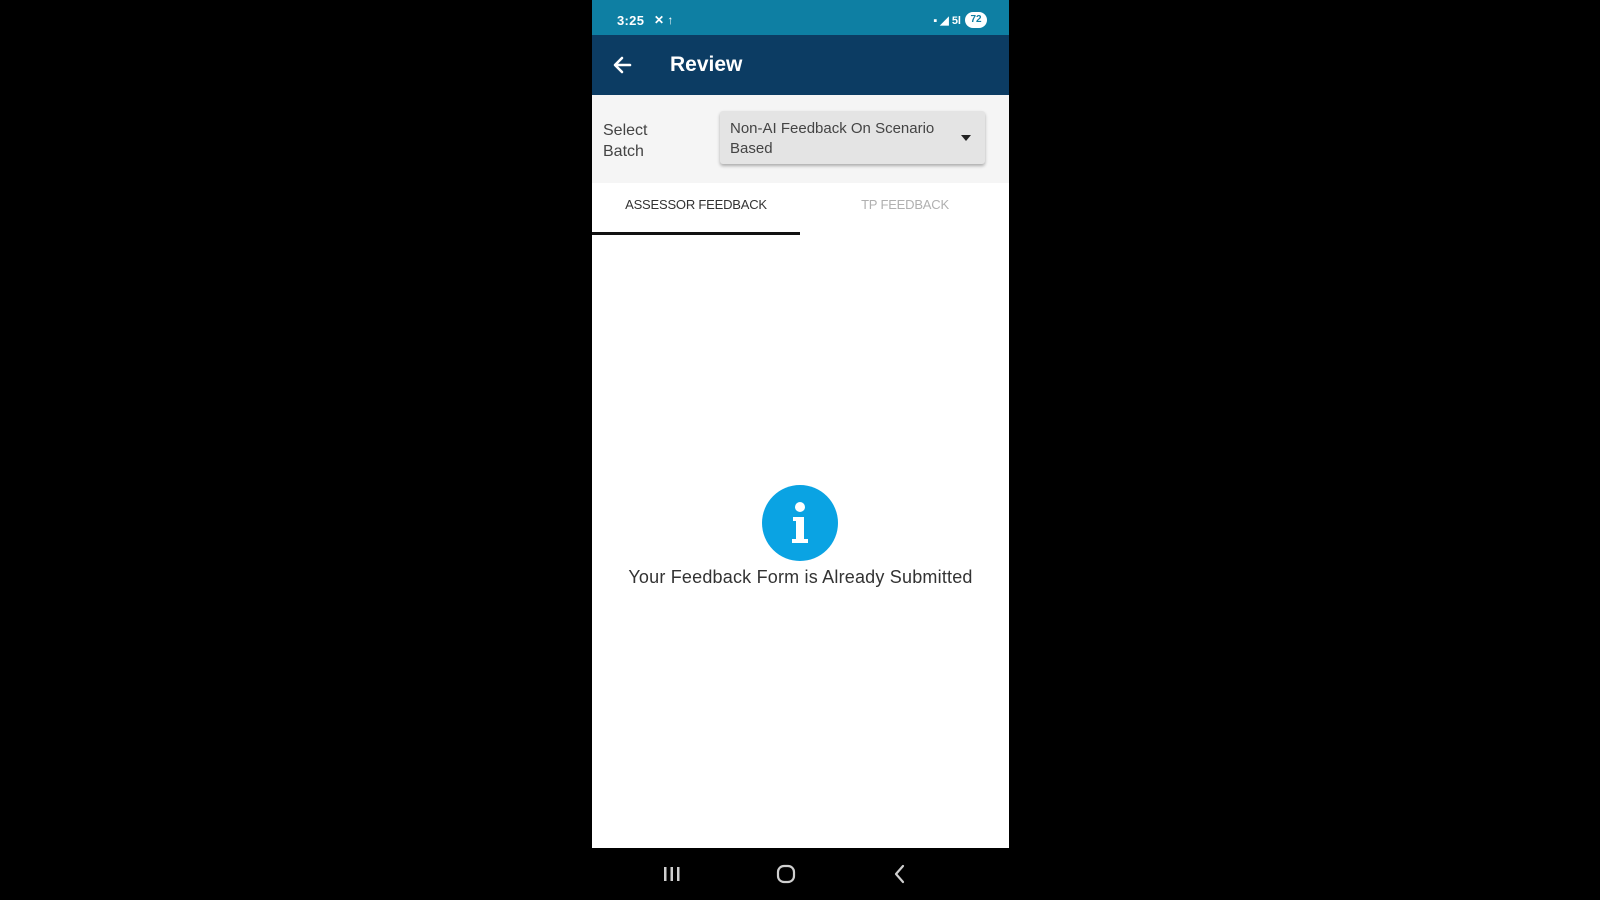  I want to click on page-title: Review, so click(706, 64).